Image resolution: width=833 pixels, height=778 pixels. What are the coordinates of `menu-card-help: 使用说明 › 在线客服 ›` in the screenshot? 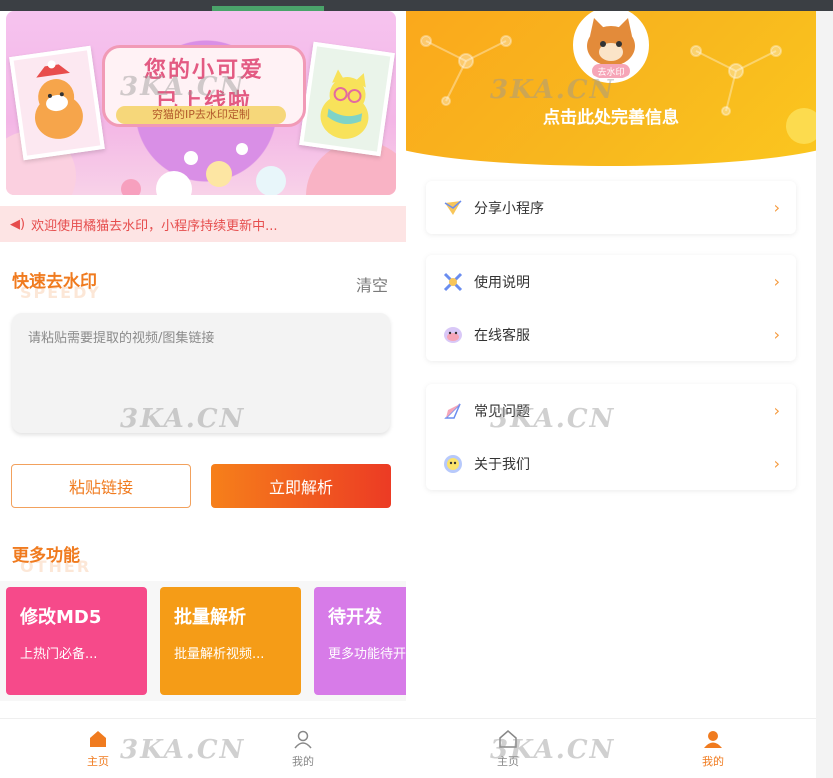 It's located at (611, 308).